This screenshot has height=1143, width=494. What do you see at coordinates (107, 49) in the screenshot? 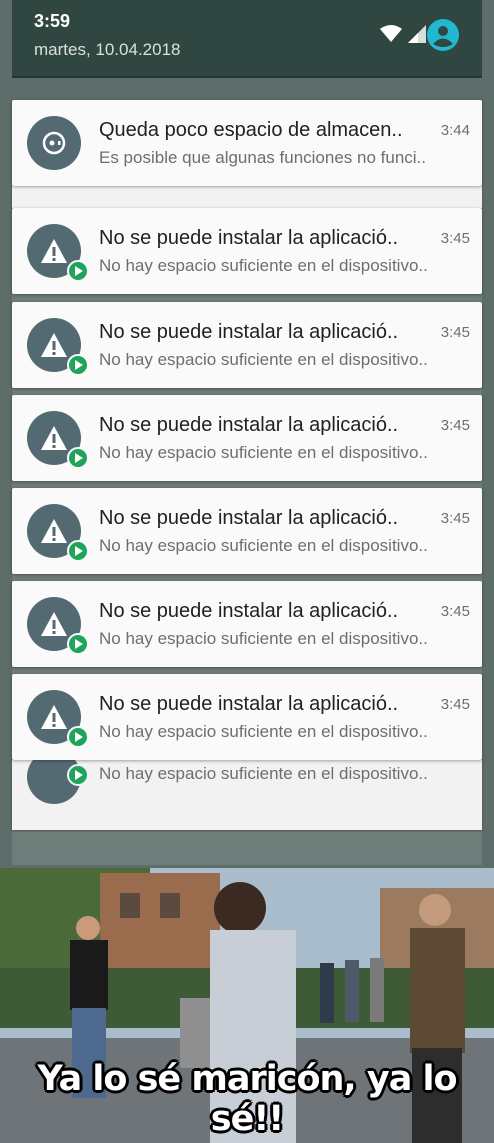
I see `status-date: martes, 10.04.2018` at bounding box center [107, 49].